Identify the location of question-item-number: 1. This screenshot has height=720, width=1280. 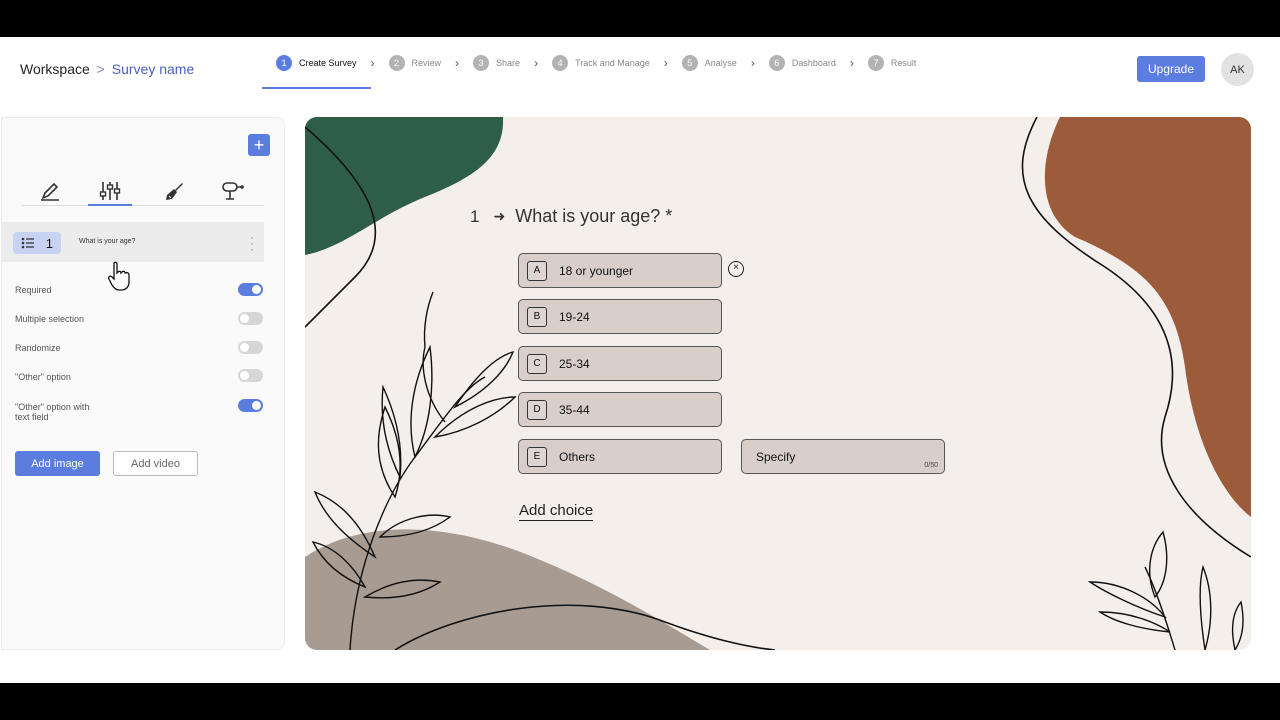
(49, 243).